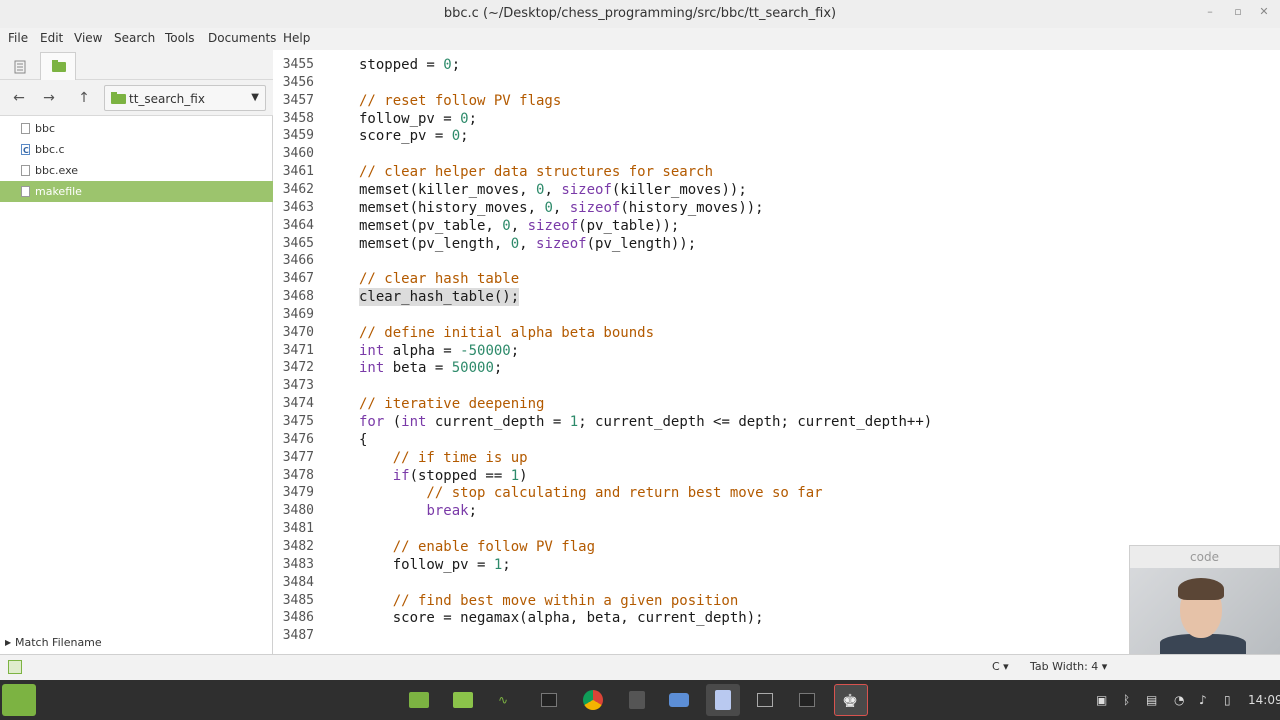  Describe the element at coordinates (777, 297) in the screenshot. I see `code-line: 3468 clear_hash_table();` at that location.